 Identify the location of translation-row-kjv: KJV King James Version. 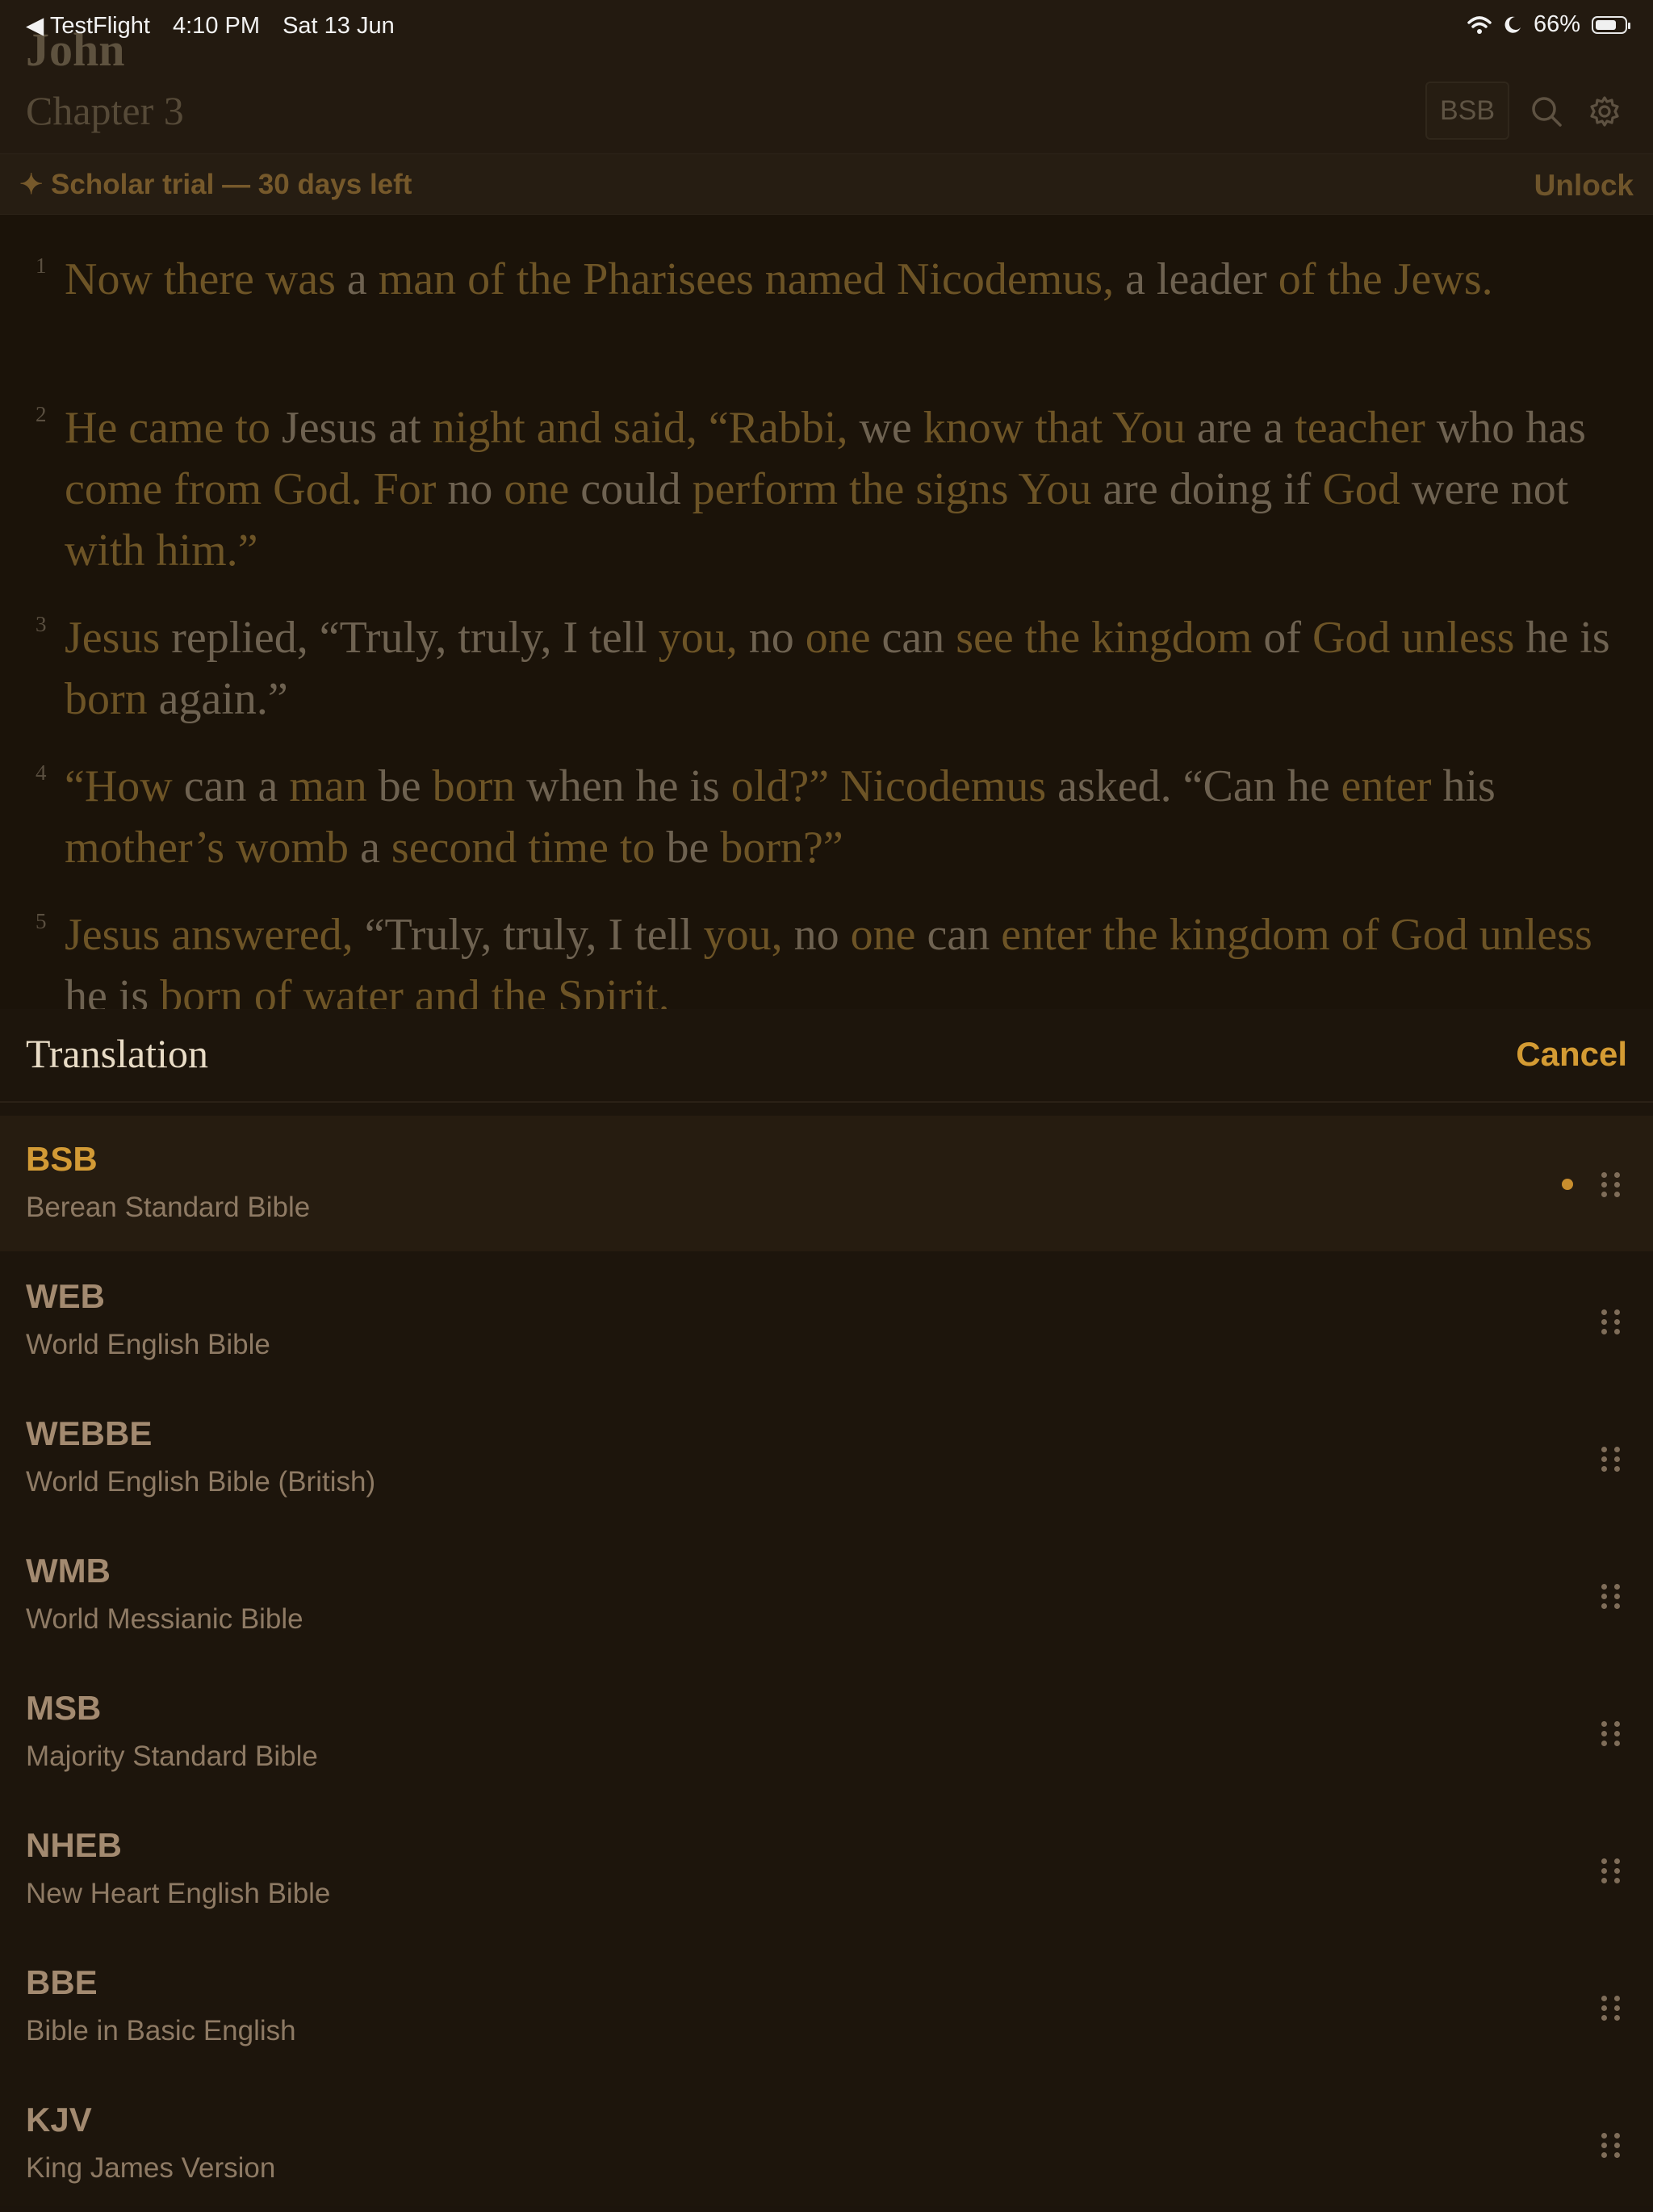
(826, 2144).